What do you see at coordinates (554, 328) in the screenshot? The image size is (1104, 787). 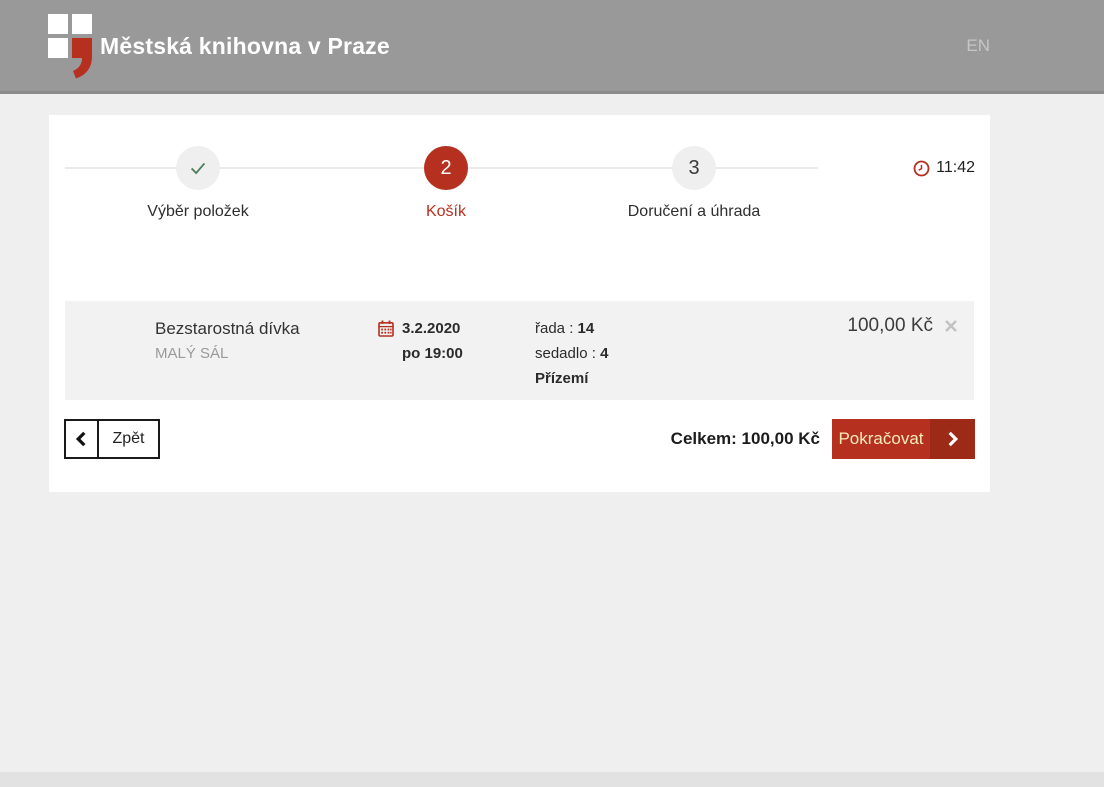 I see `row-label: řada :` at bounding box center [554, 328].